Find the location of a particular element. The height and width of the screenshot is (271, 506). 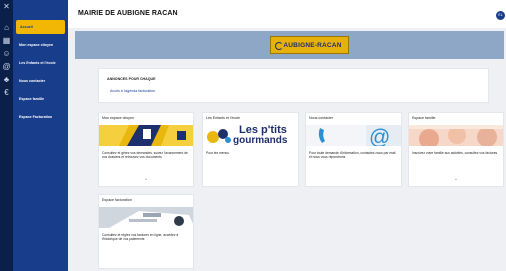

sidebar-item-contact: Nous contacter is located at coordinates (40, 81).